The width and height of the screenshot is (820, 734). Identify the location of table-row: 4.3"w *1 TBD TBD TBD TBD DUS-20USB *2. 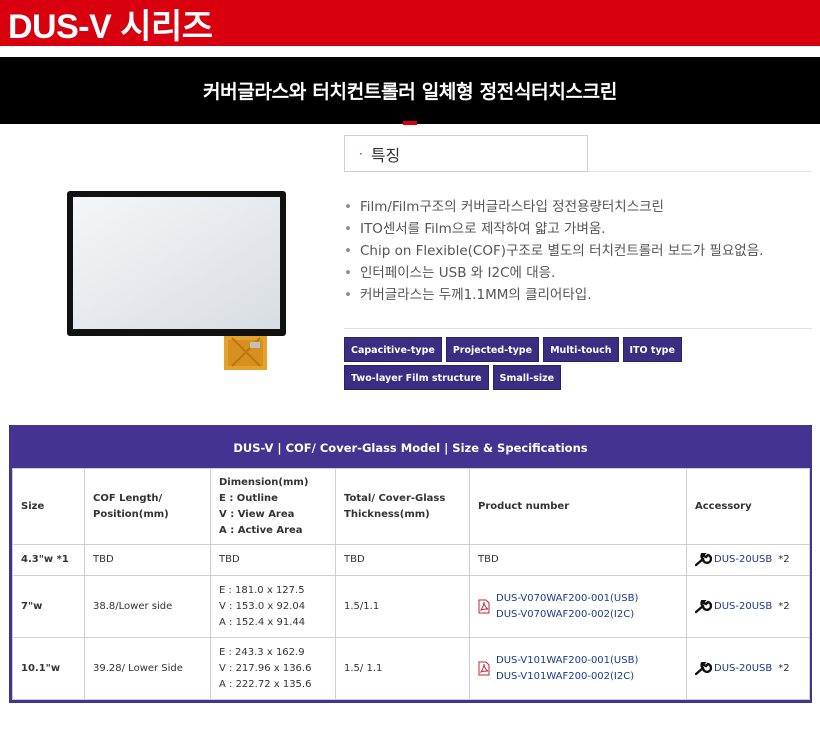
(411, 560).